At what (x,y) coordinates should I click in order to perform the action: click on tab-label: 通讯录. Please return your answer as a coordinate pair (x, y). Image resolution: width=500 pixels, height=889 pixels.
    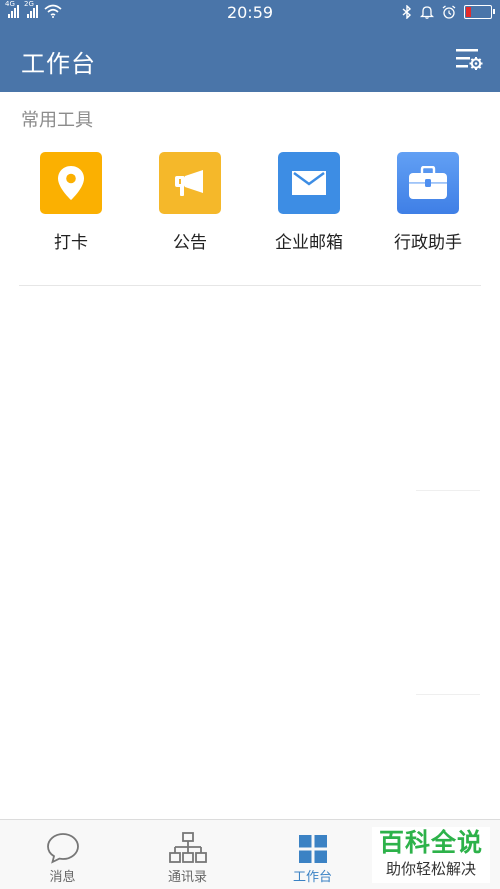
    Looking at the image, I should click on (187, 877).